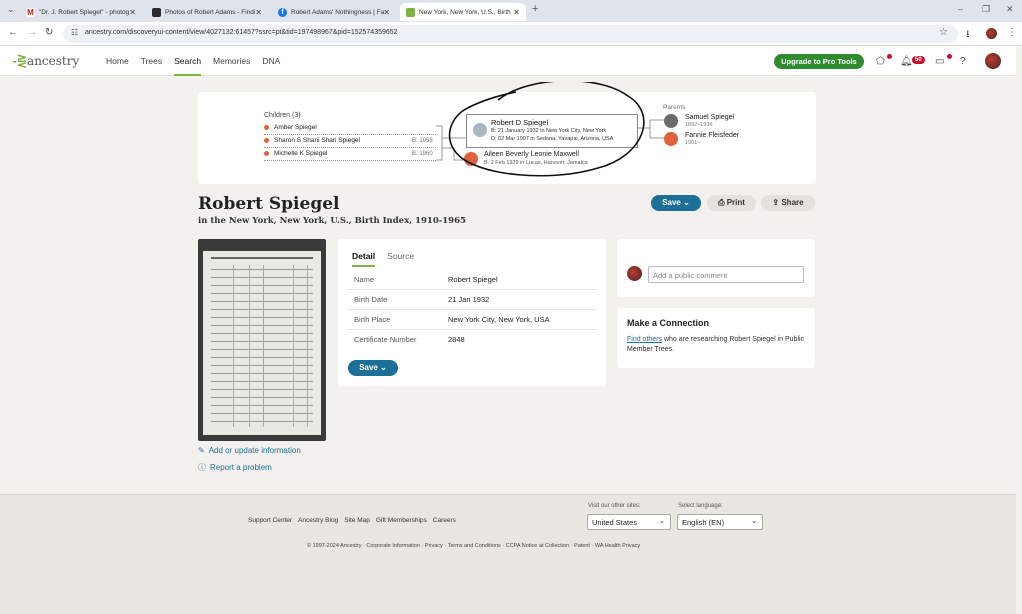 The image size is (1022, 614). I want to click on find-others-link: Find others, so click(644, 339).